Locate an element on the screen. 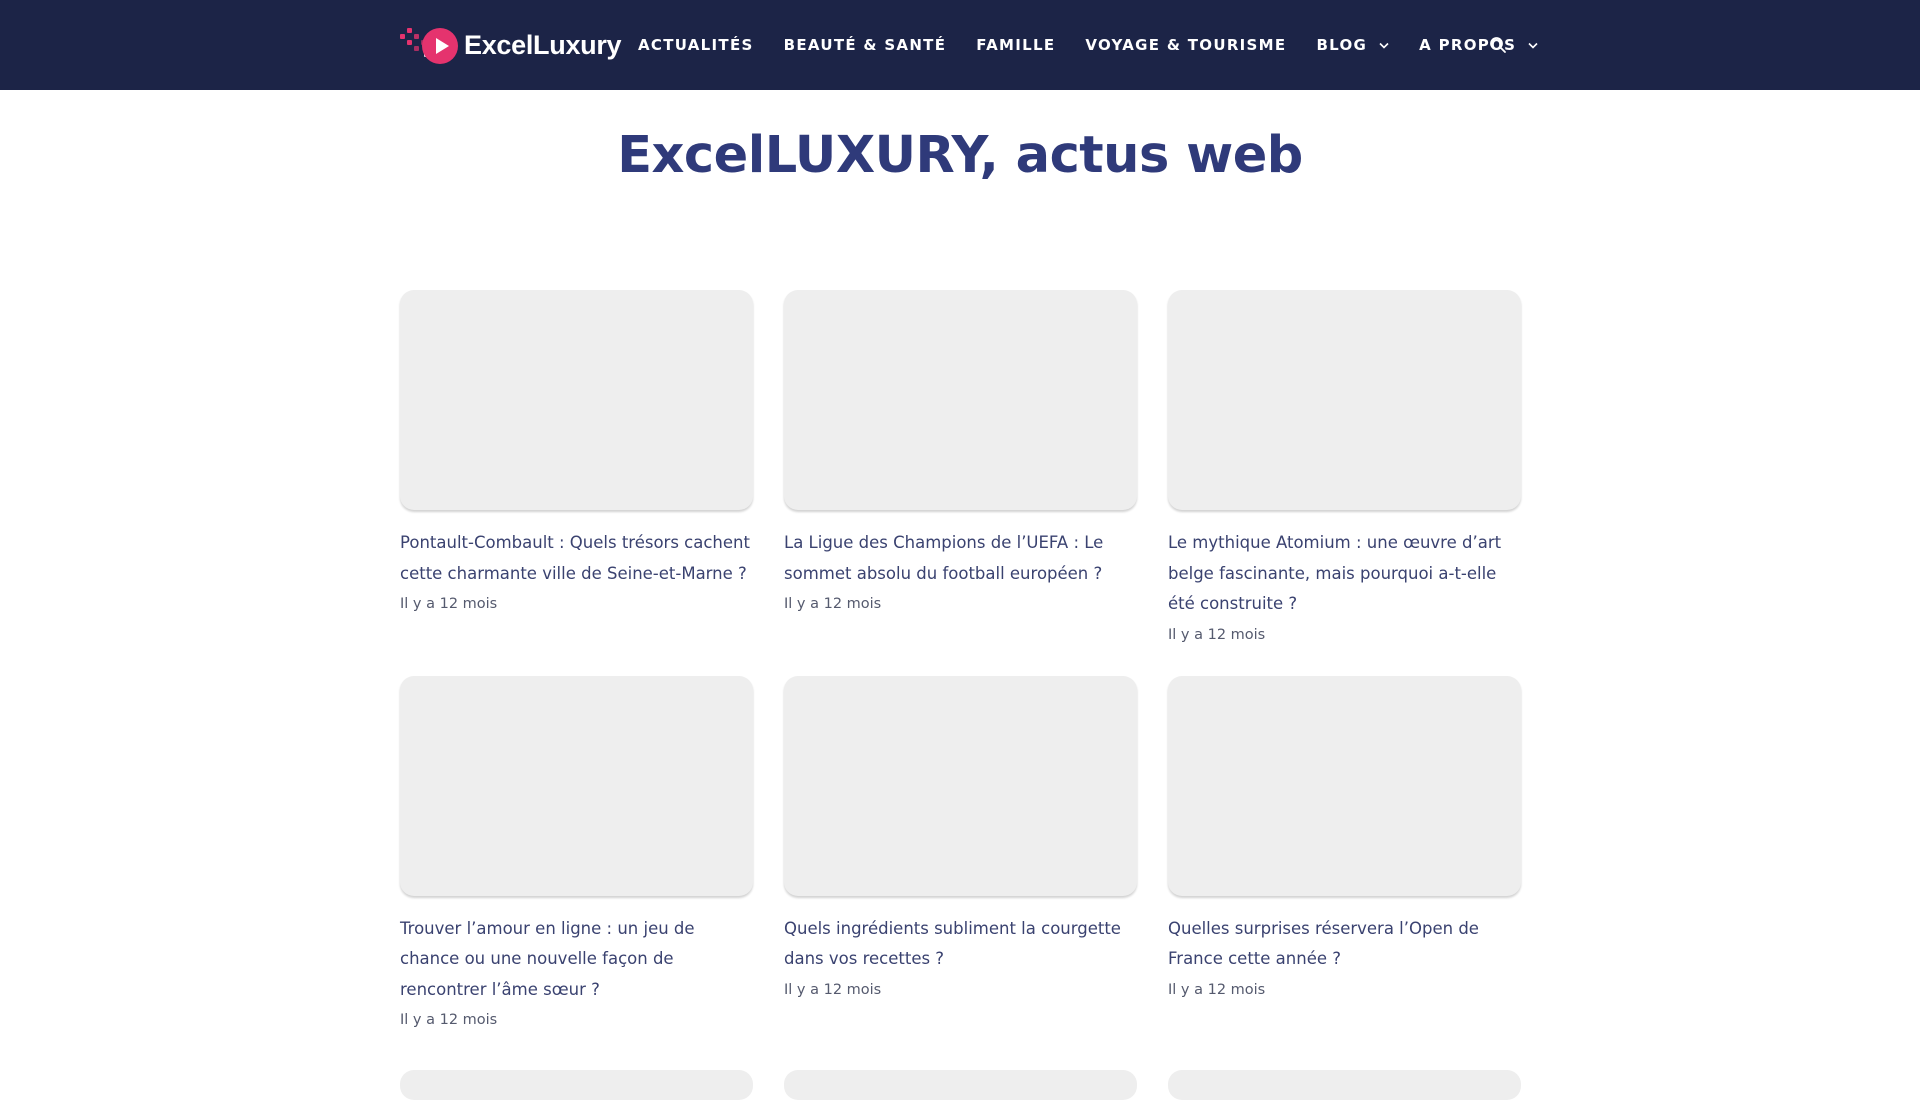 The image size is (1920, 1100). nav-item-beaute-sante: BEAUTÉ & SANTÉ is located at coordinates (865, 45).